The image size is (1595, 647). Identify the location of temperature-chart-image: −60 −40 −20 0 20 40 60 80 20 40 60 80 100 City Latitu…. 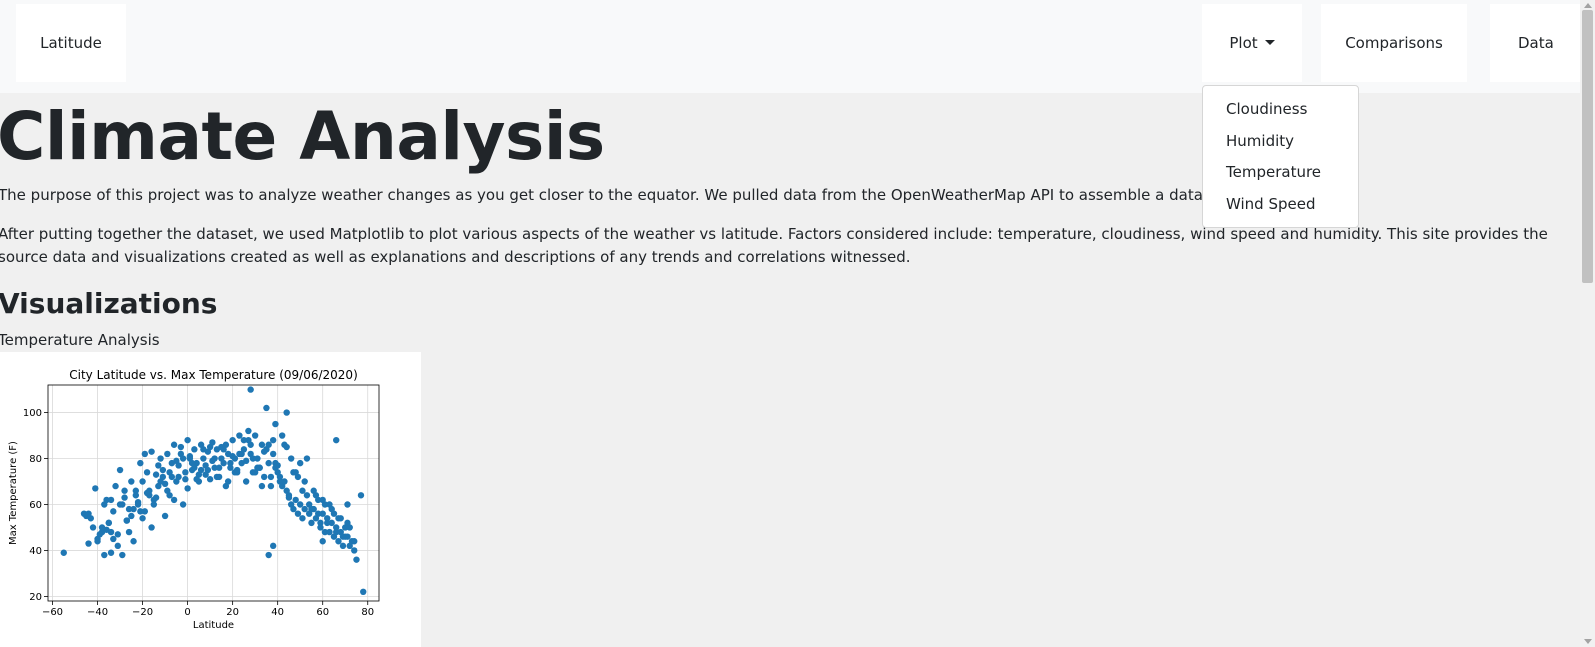
(210, 499).